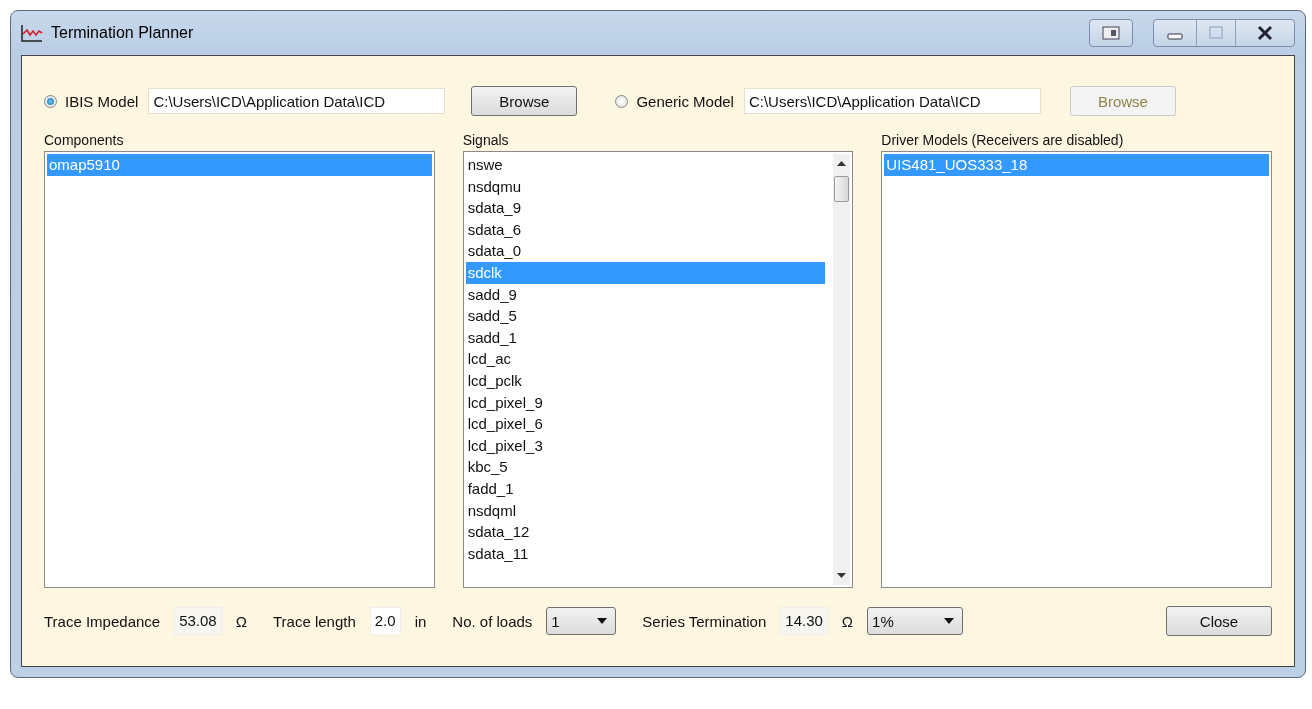 Image resolution: width=1312 pixels, height=709 pixels. I want to click on list-item: nsdqmu, so click(645, 186).